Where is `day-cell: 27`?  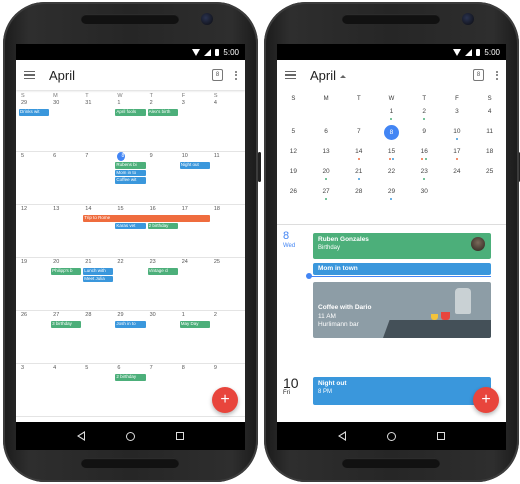
day-cell: 27 is located at coordinates (66, 315).